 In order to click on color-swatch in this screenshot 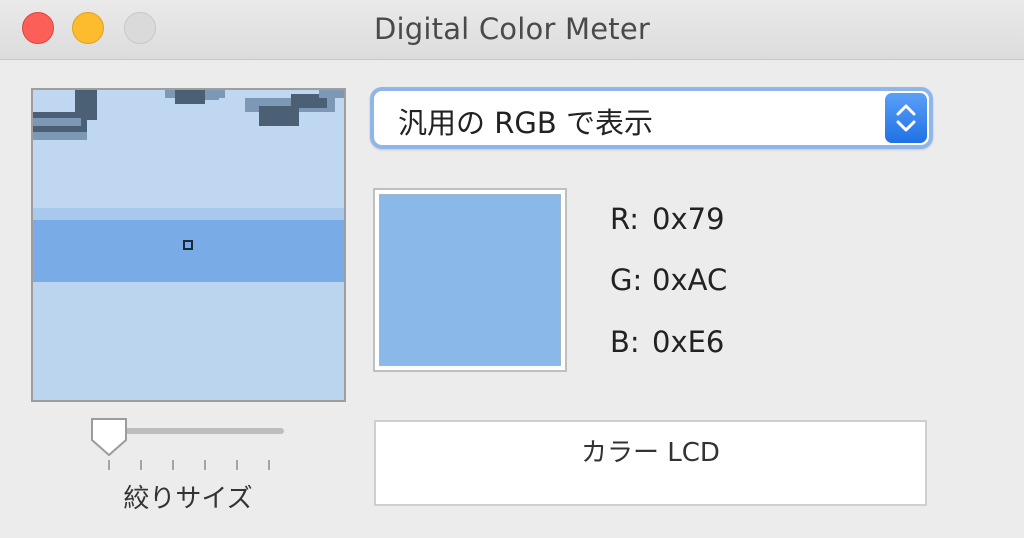, I will do `click(470, 280)`.